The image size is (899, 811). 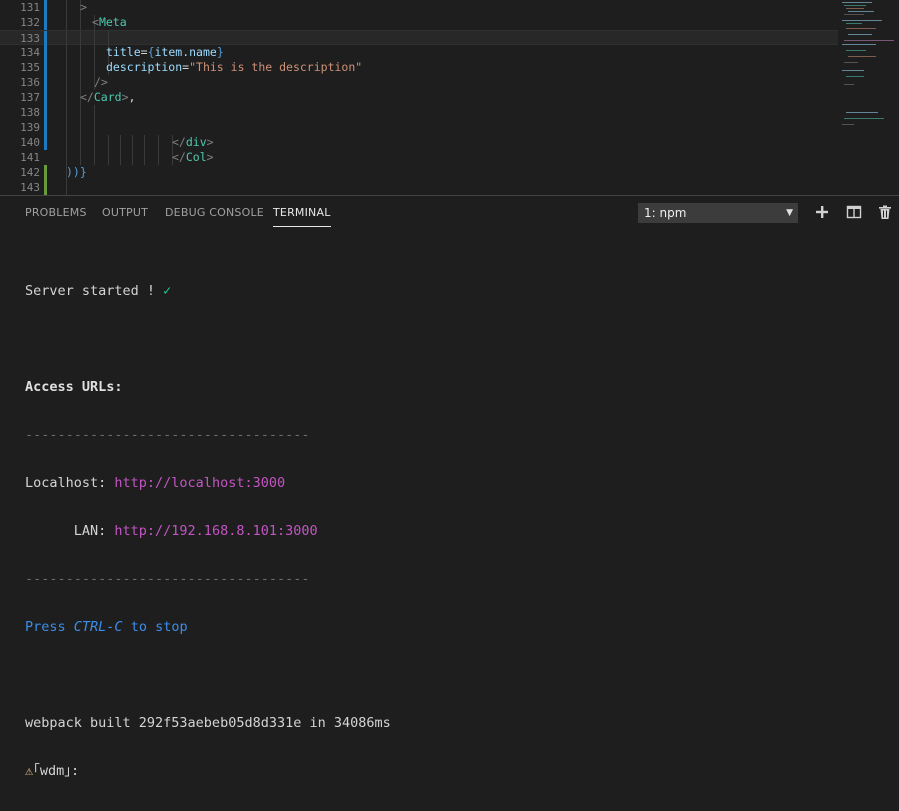 I want to click on lan-label: LAN:, so click(x=70, y=531).